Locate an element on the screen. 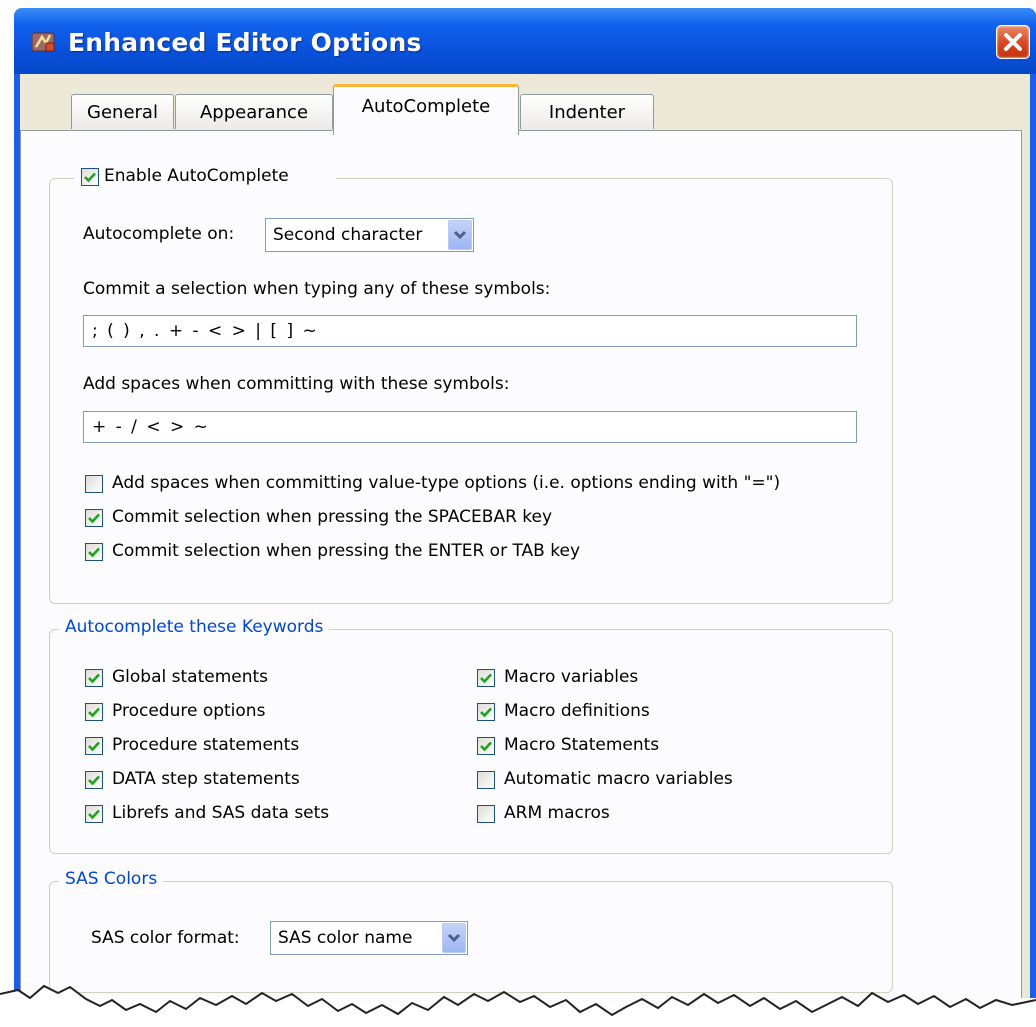  kw-macro-statements-label: Macro Statements is located at coordinates (582, 745).